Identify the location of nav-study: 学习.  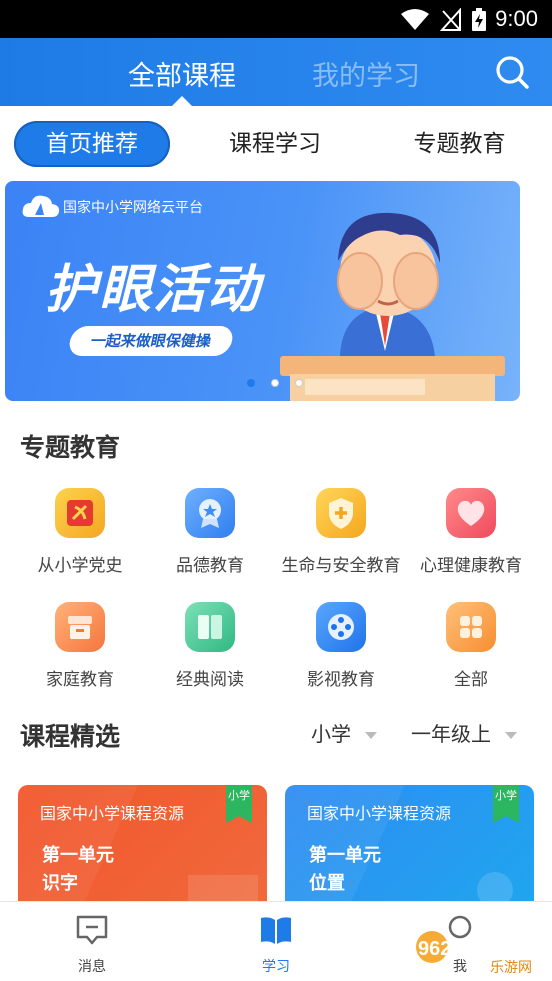
(276, 945).